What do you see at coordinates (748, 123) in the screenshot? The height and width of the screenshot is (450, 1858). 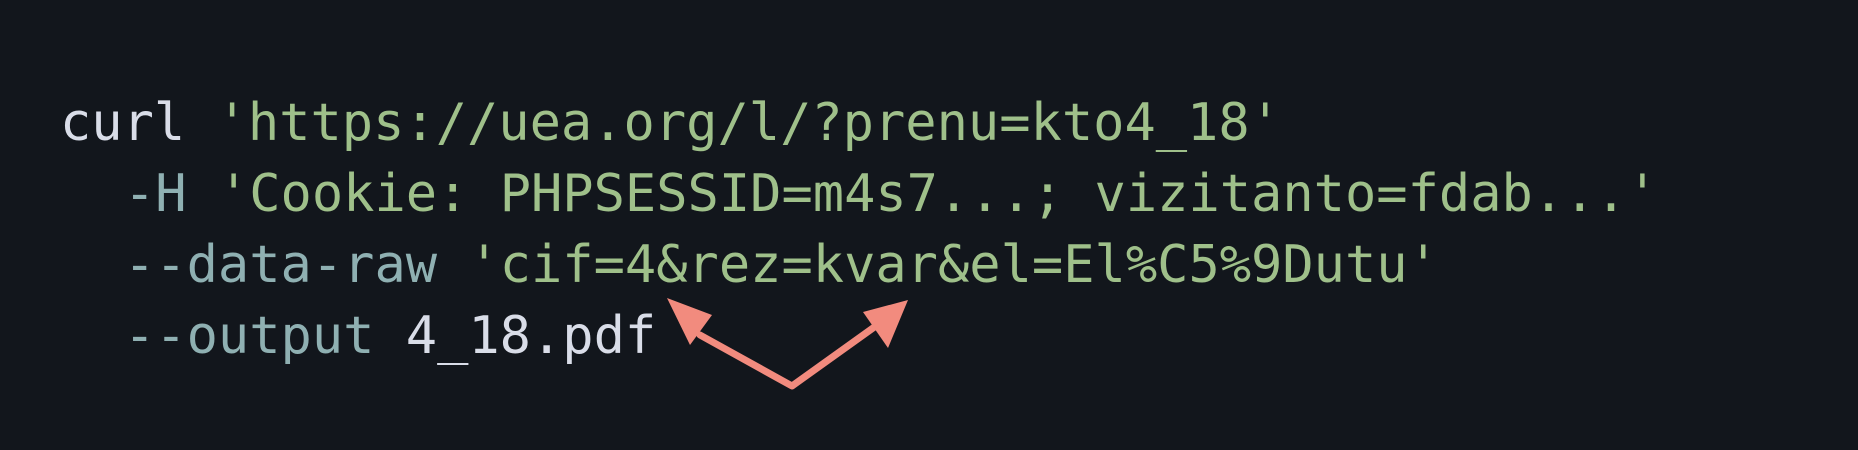 I see `request-url: 'https://uea.org/l/?prenu=kto4_18'` at bounding box center [748, 123].